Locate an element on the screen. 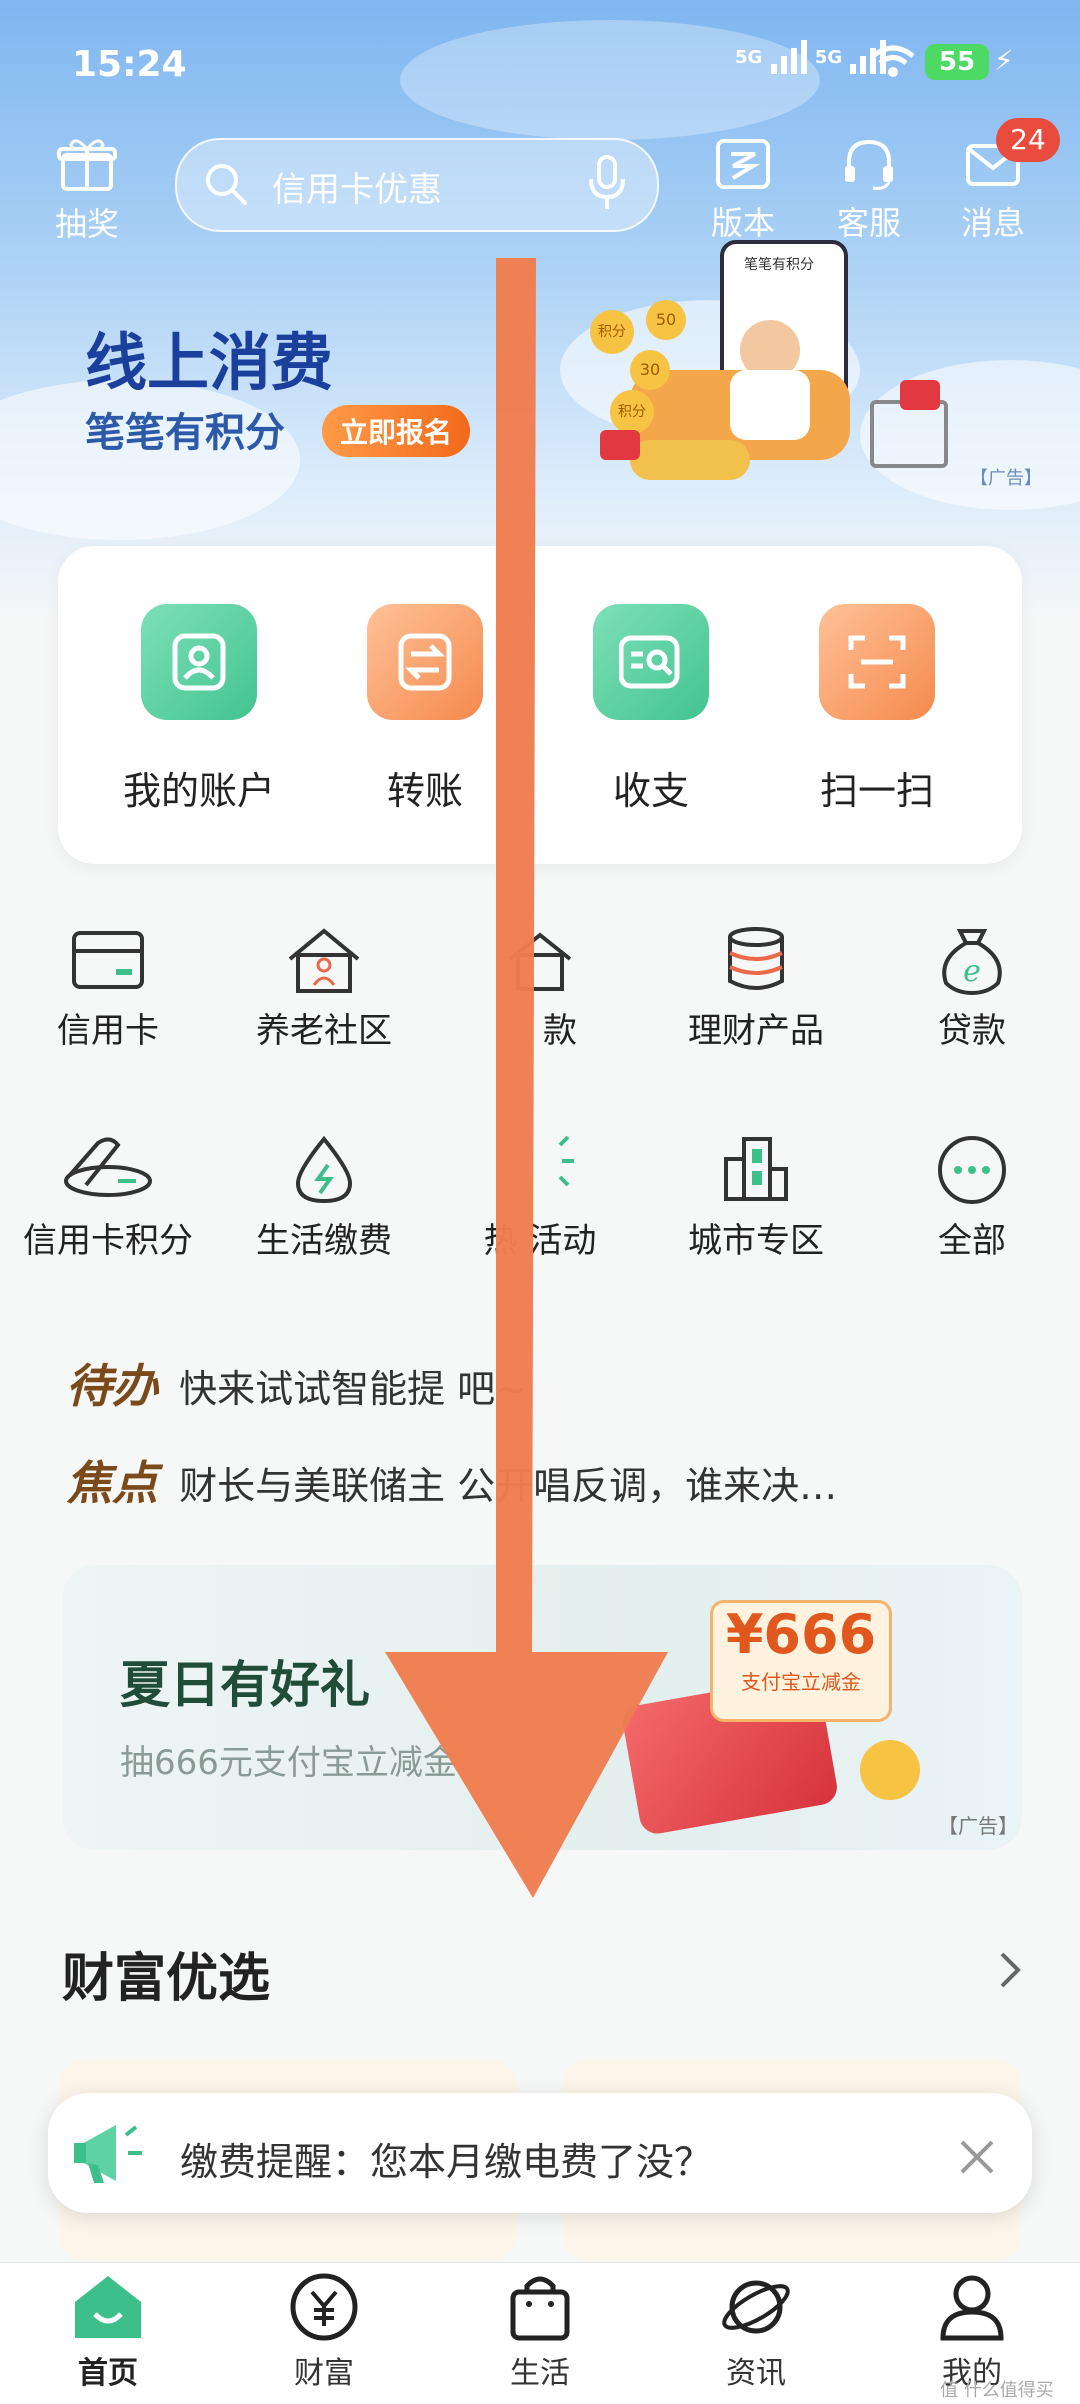  message-badge: 24 is located at coordinates (1028, 140).